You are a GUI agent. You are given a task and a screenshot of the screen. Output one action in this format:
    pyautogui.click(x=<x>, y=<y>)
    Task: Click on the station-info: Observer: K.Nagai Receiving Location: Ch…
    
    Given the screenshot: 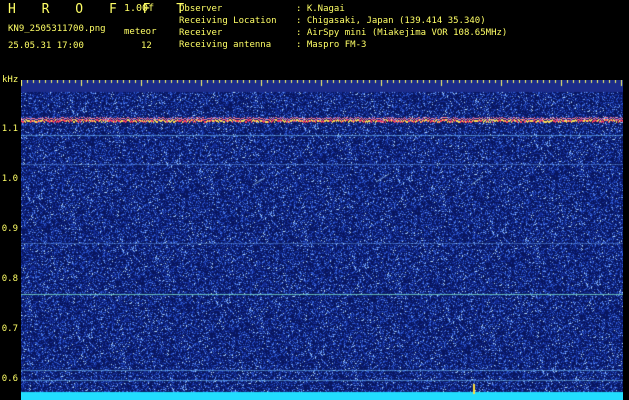 What is the action you would take?
    pyautogui.click(x=343, y=27)
    